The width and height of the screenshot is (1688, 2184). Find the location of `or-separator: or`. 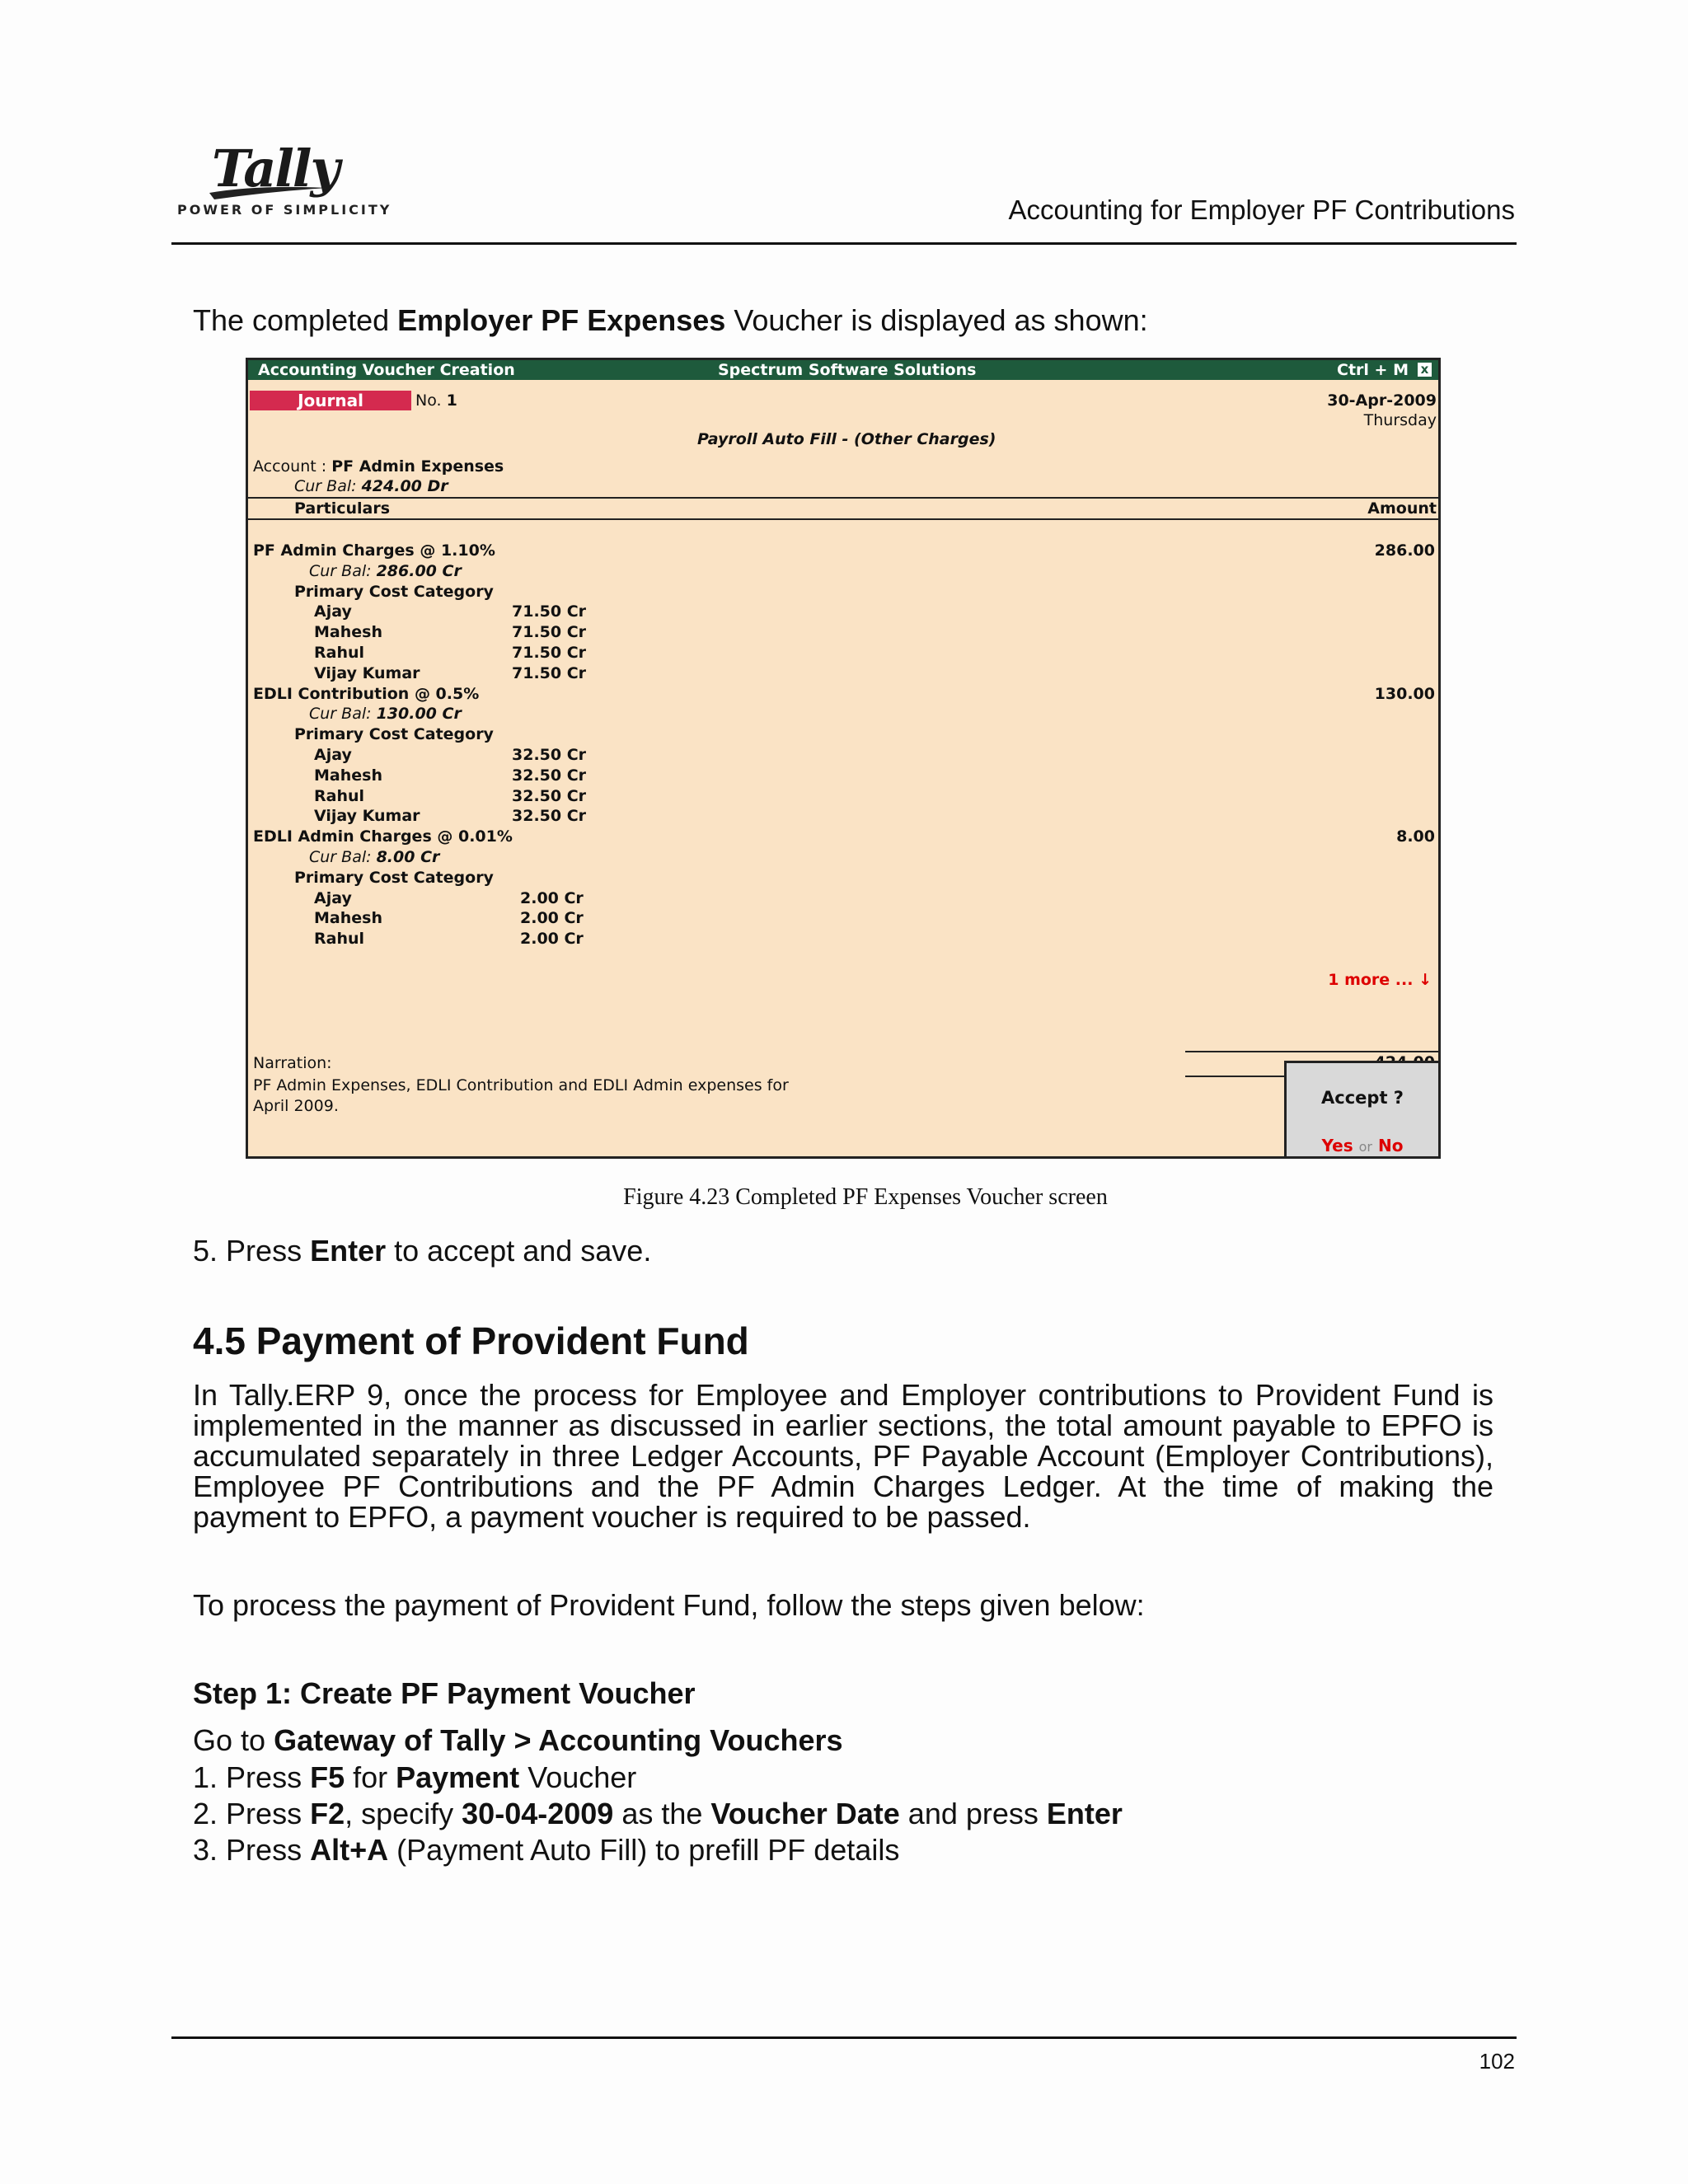

or-separator: or is located at coordinates (1365, 1147).